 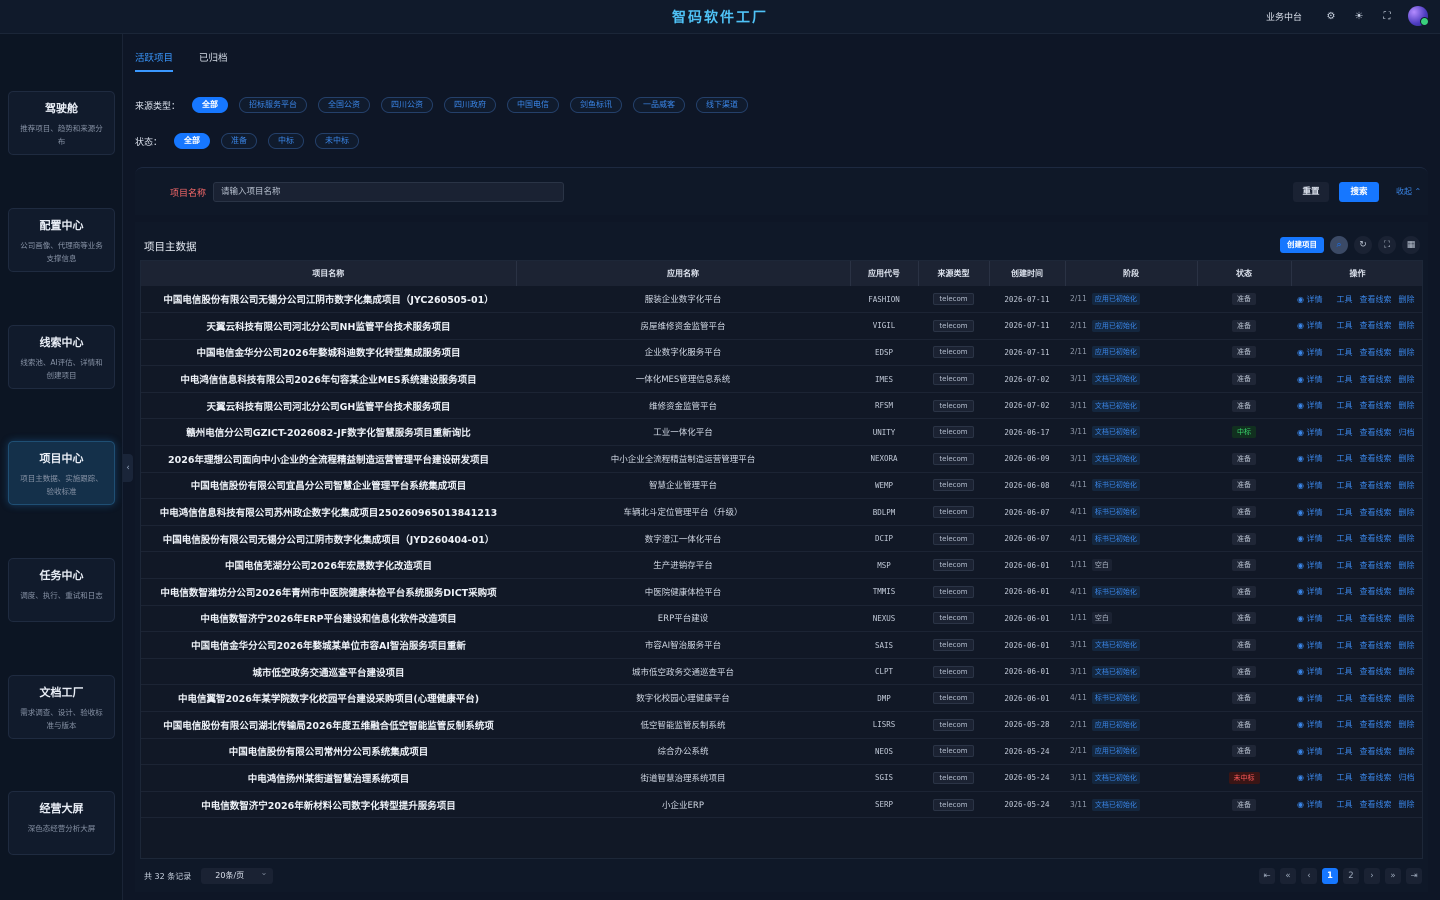 I want to click on prev-group-icon: «, so click(x=1288, y=876).